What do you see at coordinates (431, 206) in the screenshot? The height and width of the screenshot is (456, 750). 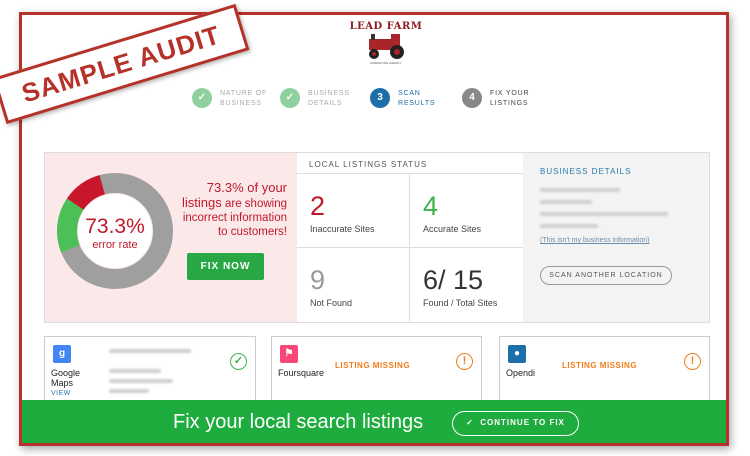 I see `accurate-count: 4` at bounding box center [431, 206].